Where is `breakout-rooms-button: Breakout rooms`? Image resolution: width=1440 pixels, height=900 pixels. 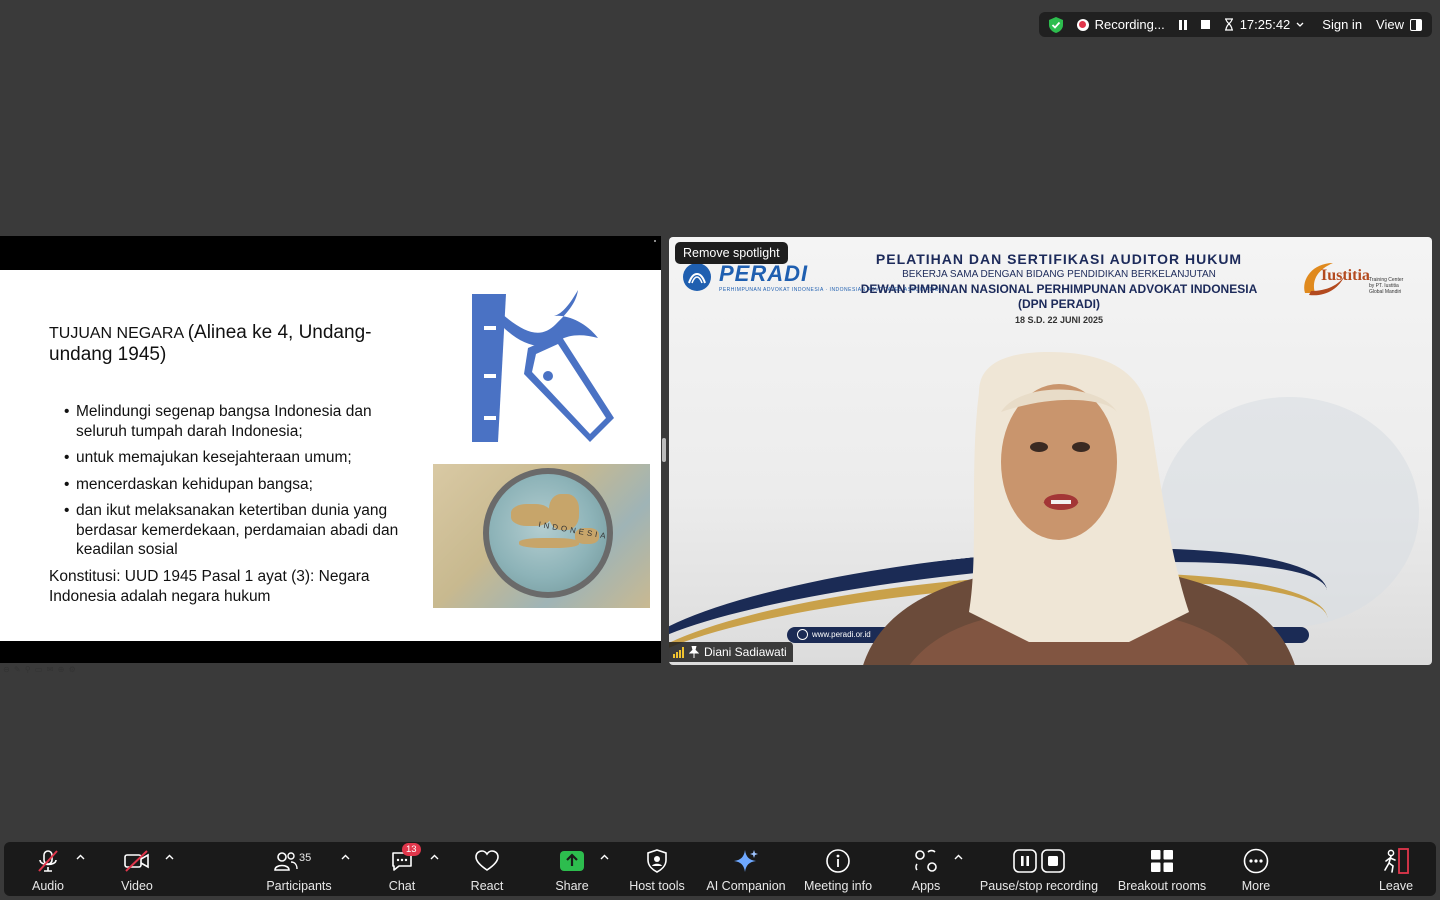
breakout-rooms-button: Breakout rooms is located at coordinates (1162, 869).